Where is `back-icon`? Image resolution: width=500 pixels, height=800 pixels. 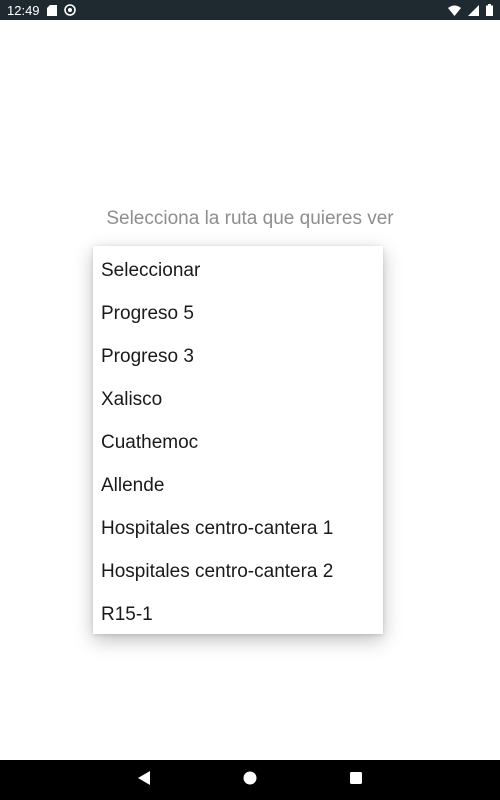 back-icon is located at coordinates (144, 780).